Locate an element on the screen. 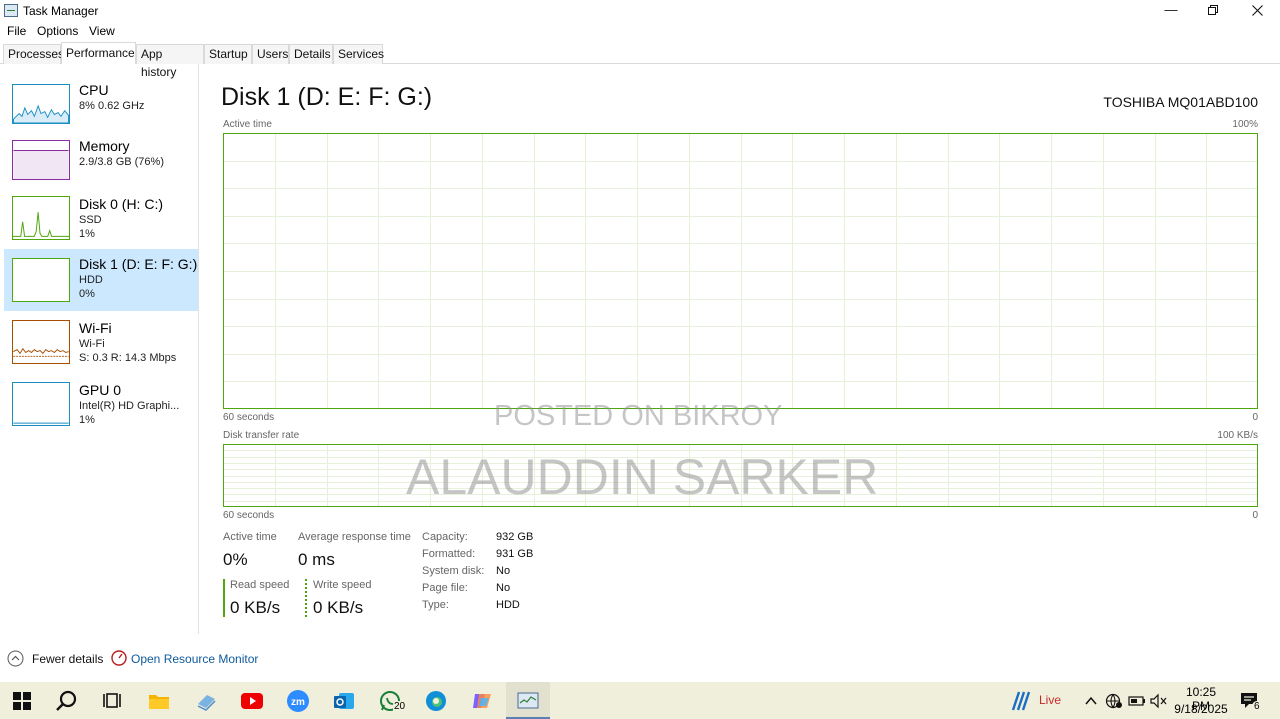 This screenshot has height=719, width=1280. restore-icon is located at coordinates (1213, 10).